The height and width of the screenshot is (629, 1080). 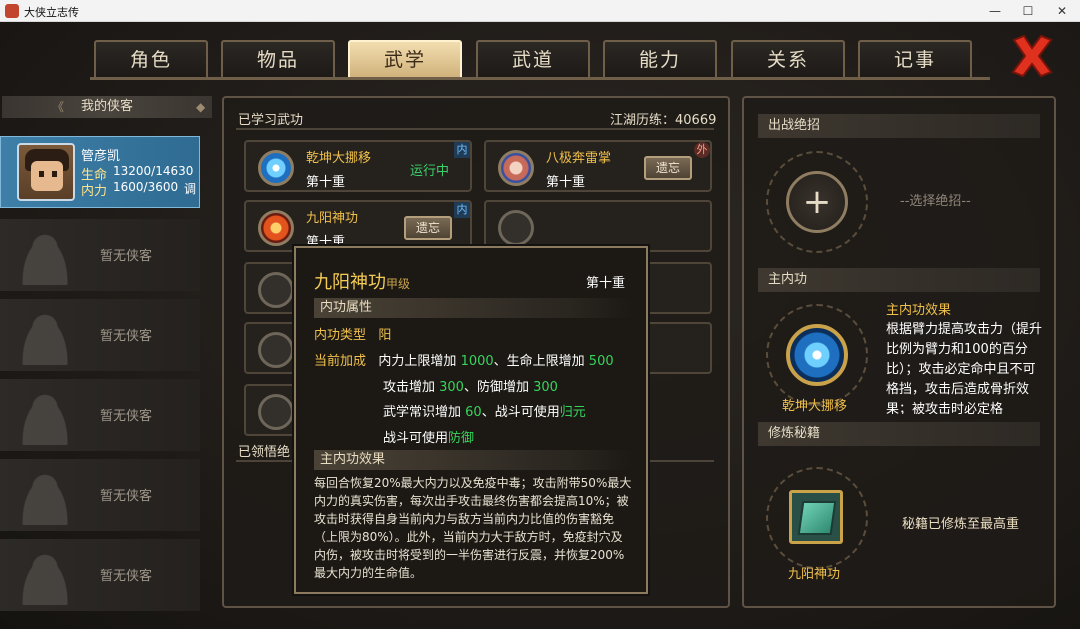 I want to click on bonus-row: 攻击增加 300、防御增加 300, so click(x=470, y=387).